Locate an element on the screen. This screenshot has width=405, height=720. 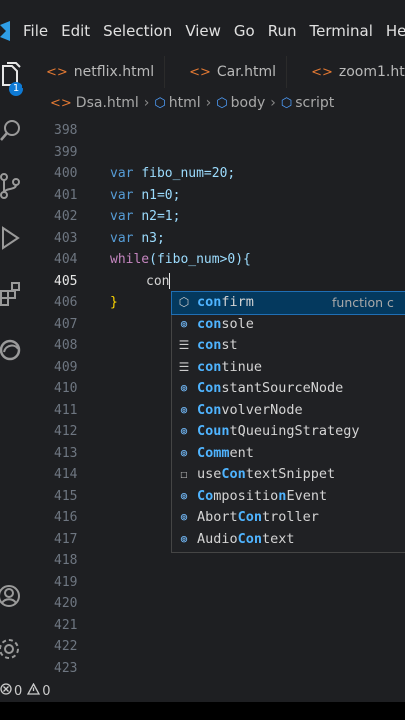
menu-go: Go is located at coordinates (244, 31).